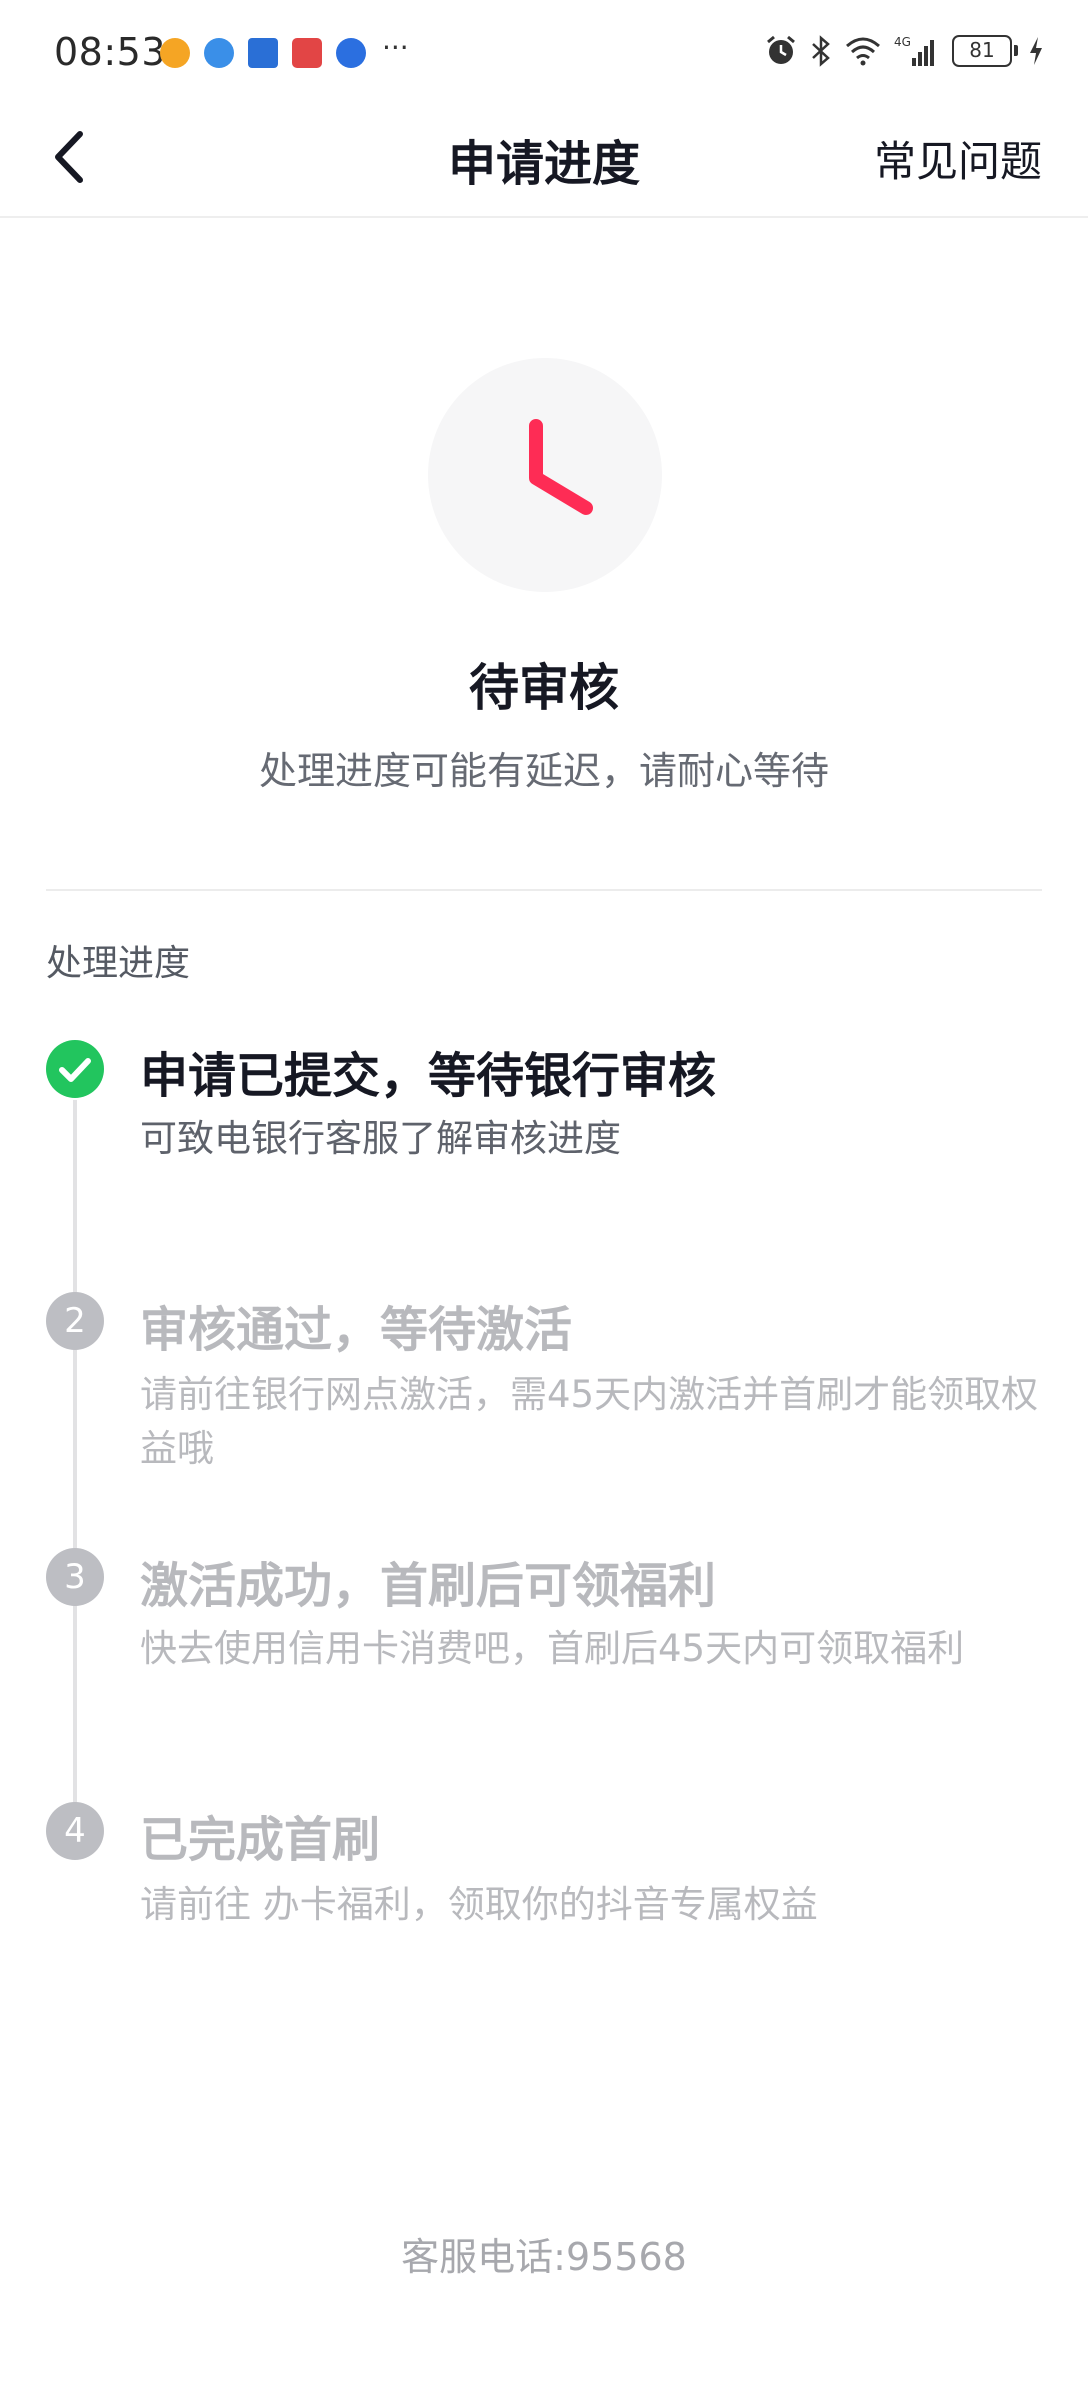  Describe the element at coordinates (781, 49) in the screenshot. I see `alarm-icon` at that location.